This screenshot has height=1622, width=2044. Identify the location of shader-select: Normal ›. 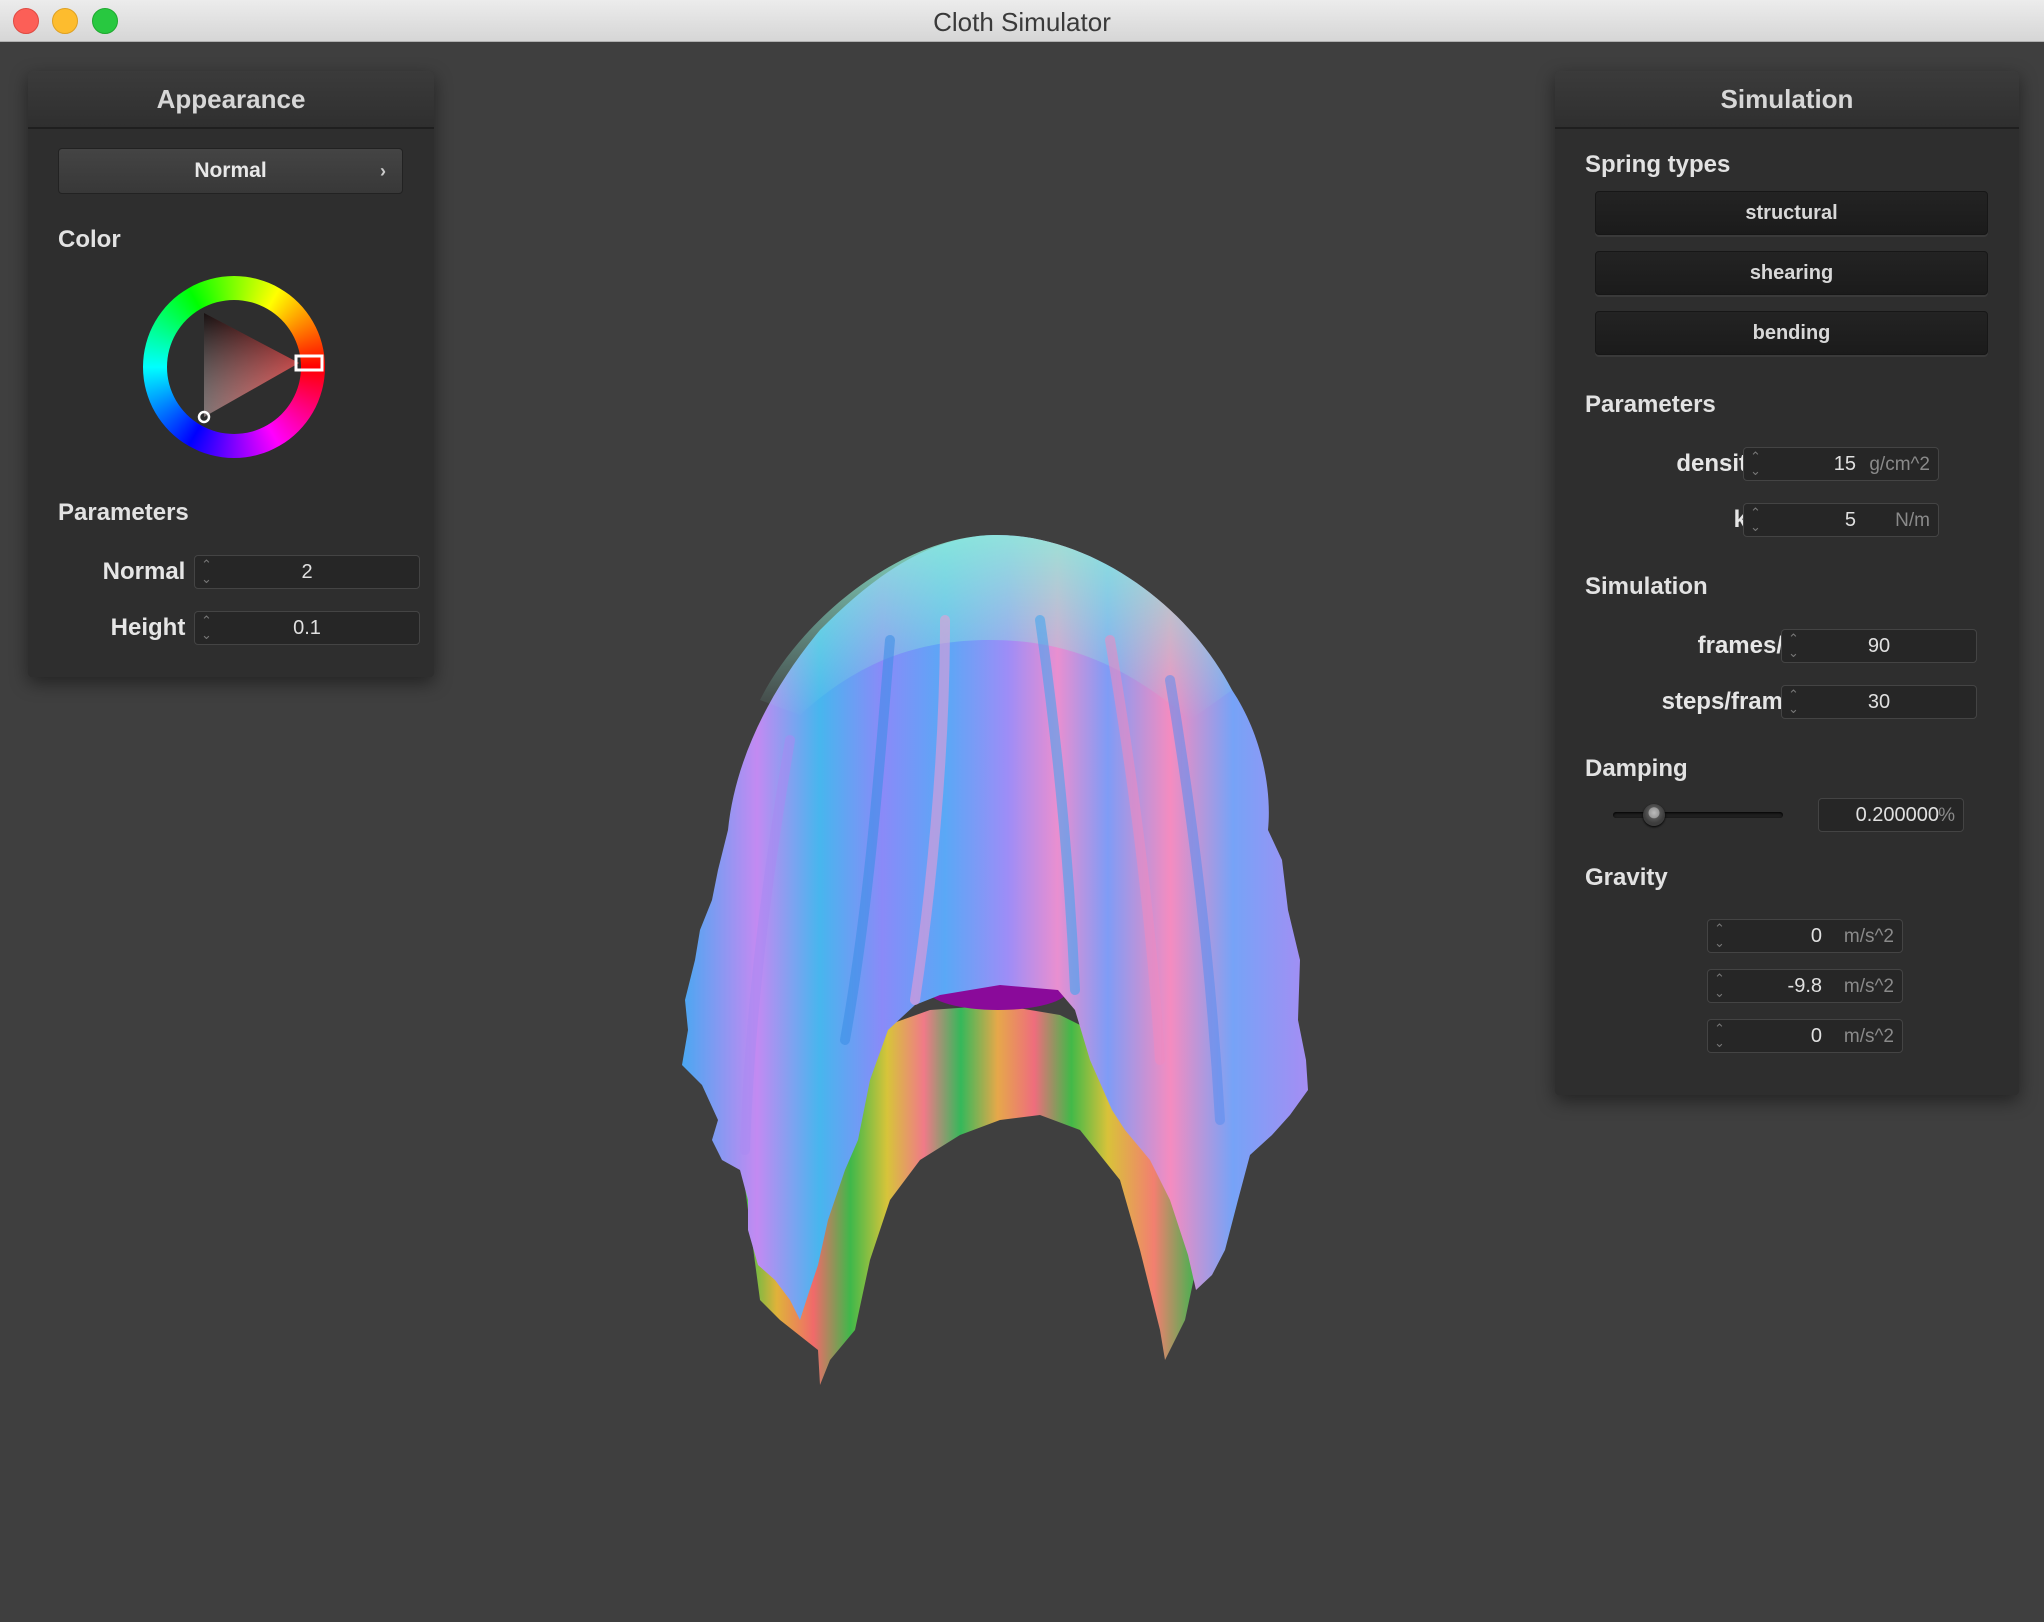
(230, 171).